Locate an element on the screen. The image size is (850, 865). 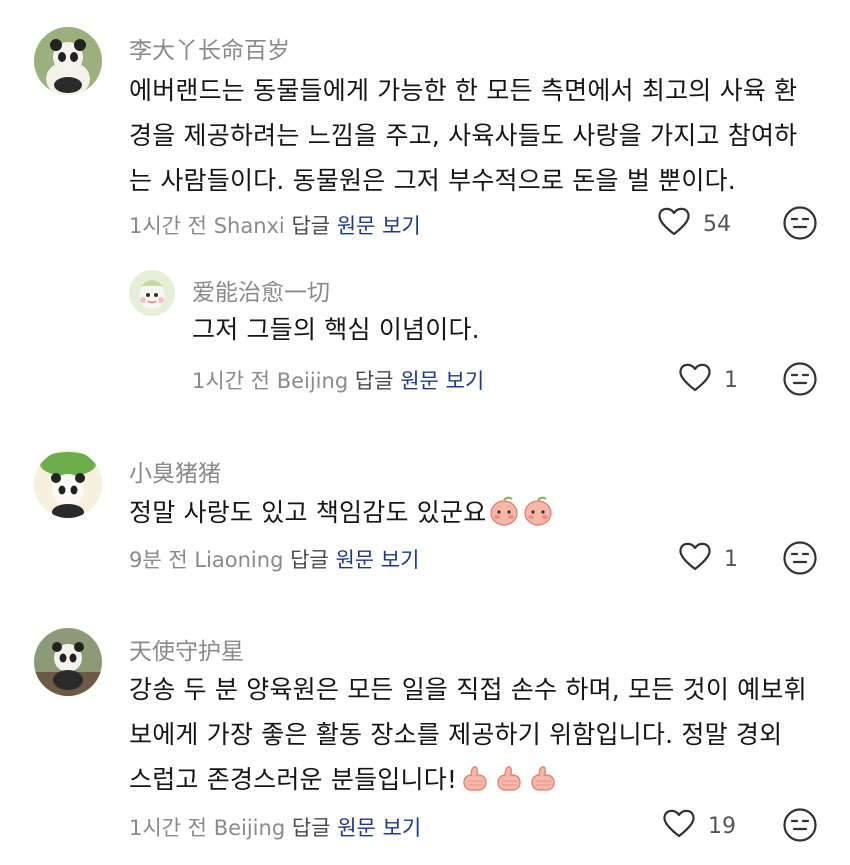
username: 小臭猪猪 is located at coordinates (175, 471).